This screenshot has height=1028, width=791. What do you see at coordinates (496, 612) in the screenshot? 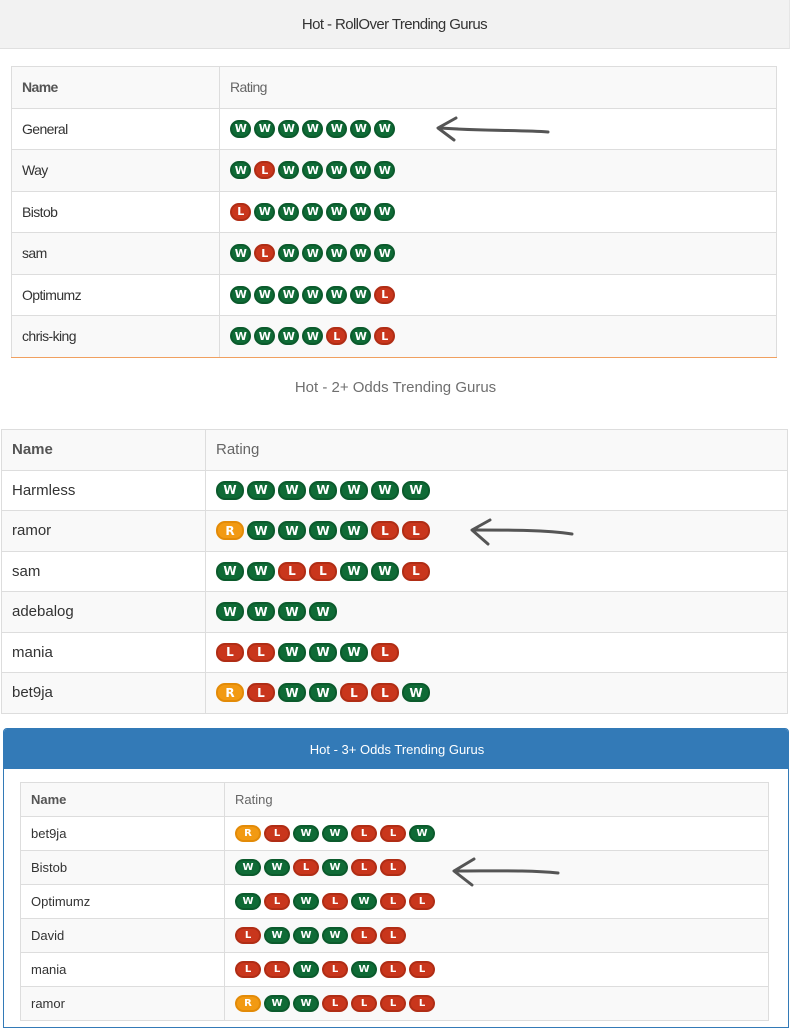
I see `rating-badges: WWWW` at bounding box center [496, 612].